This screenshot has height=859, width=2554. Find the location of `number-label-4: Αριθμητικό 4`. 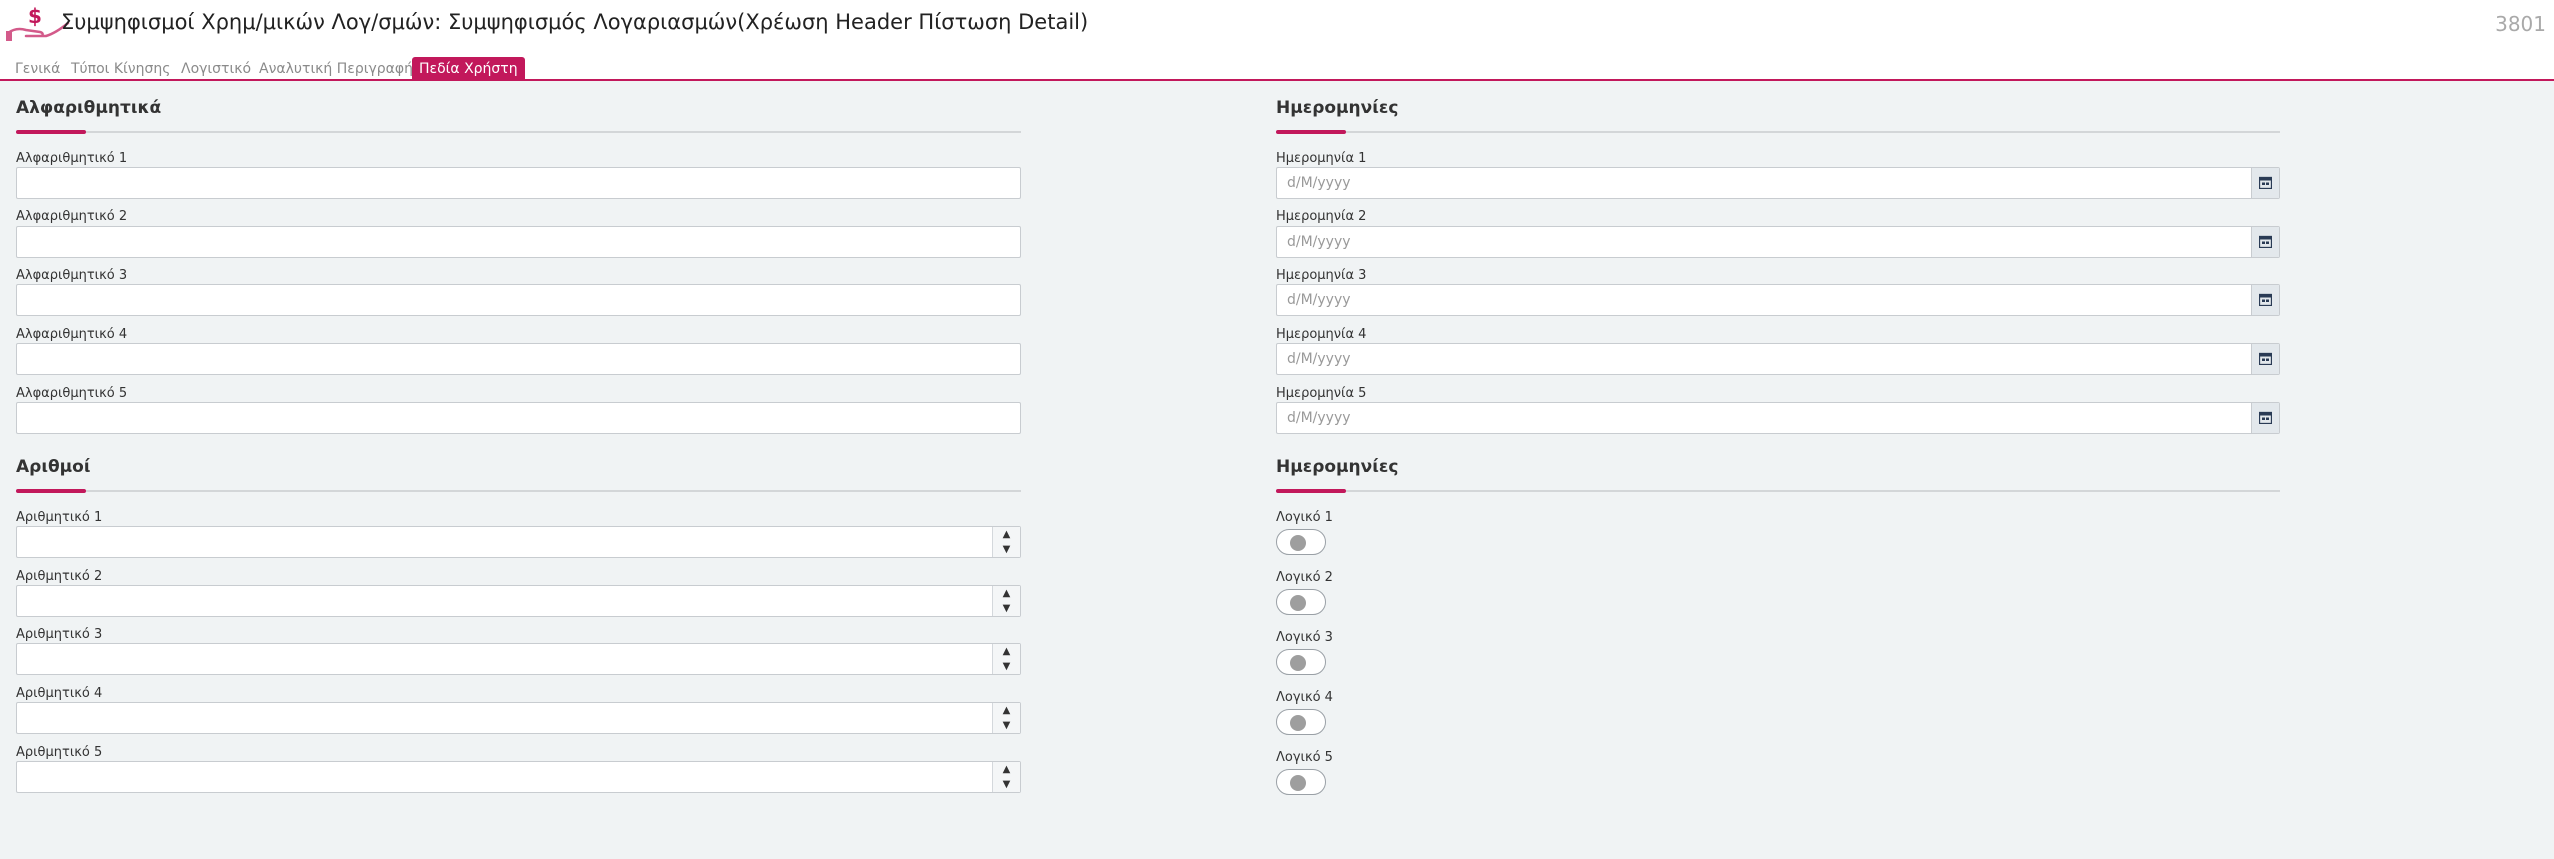

number-label-4: Αριθμητικό 4 is located at coordinates (59, 693).